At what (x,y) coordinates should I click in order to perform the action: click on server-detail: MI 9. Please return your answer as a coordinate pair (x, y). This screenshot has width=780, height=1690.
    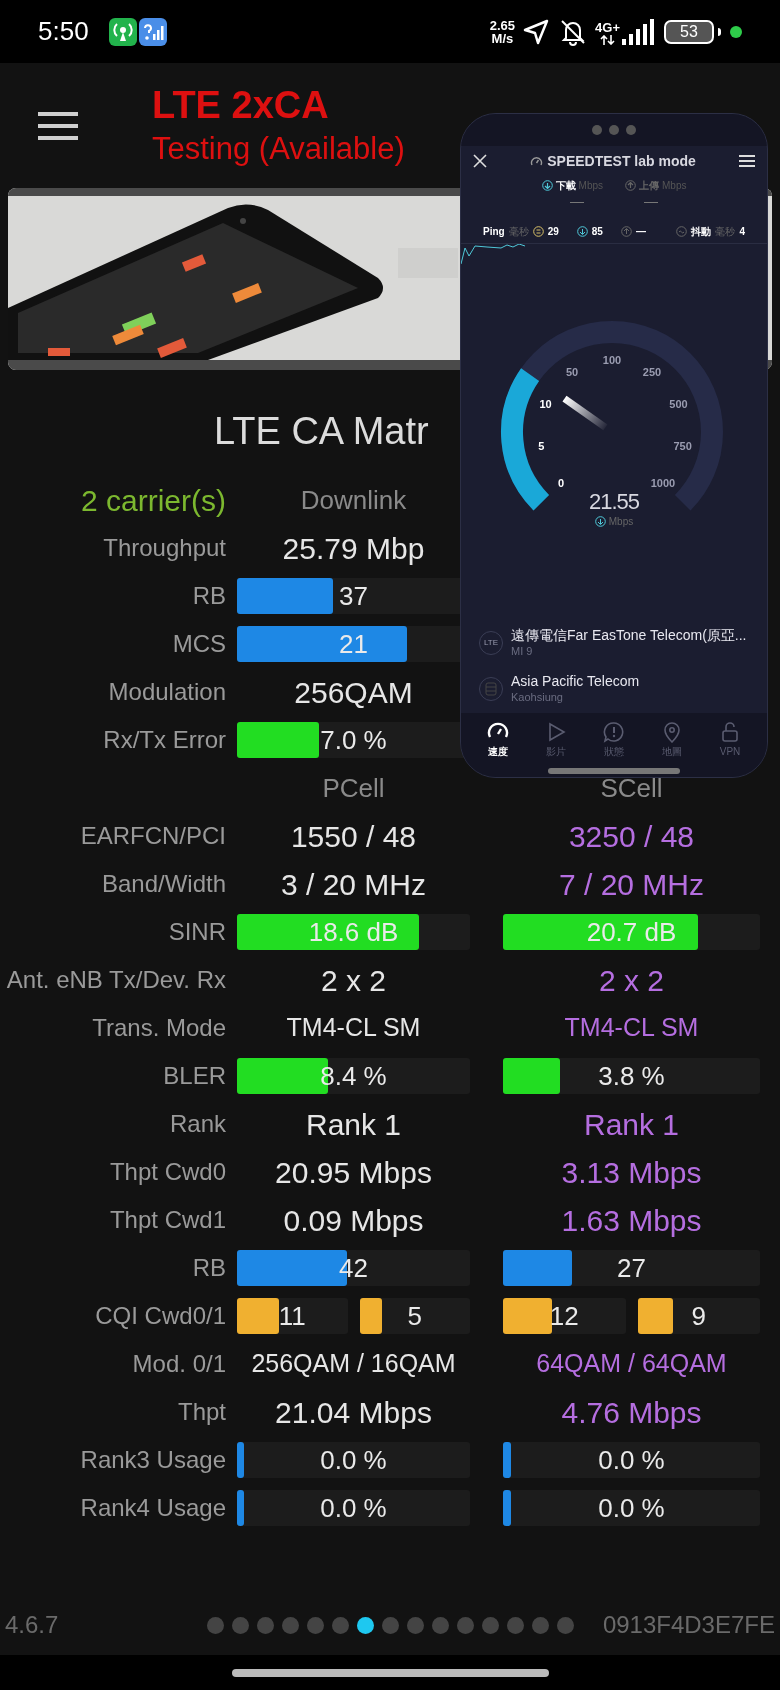
    Looking at the image, I should click on (522, 651).